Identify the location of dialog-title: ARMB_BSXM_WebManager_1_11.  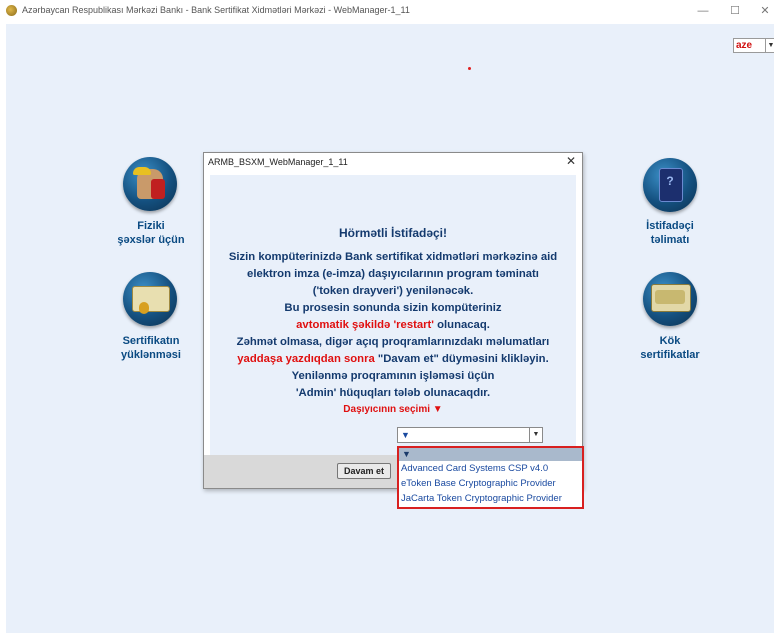
(278, 162).